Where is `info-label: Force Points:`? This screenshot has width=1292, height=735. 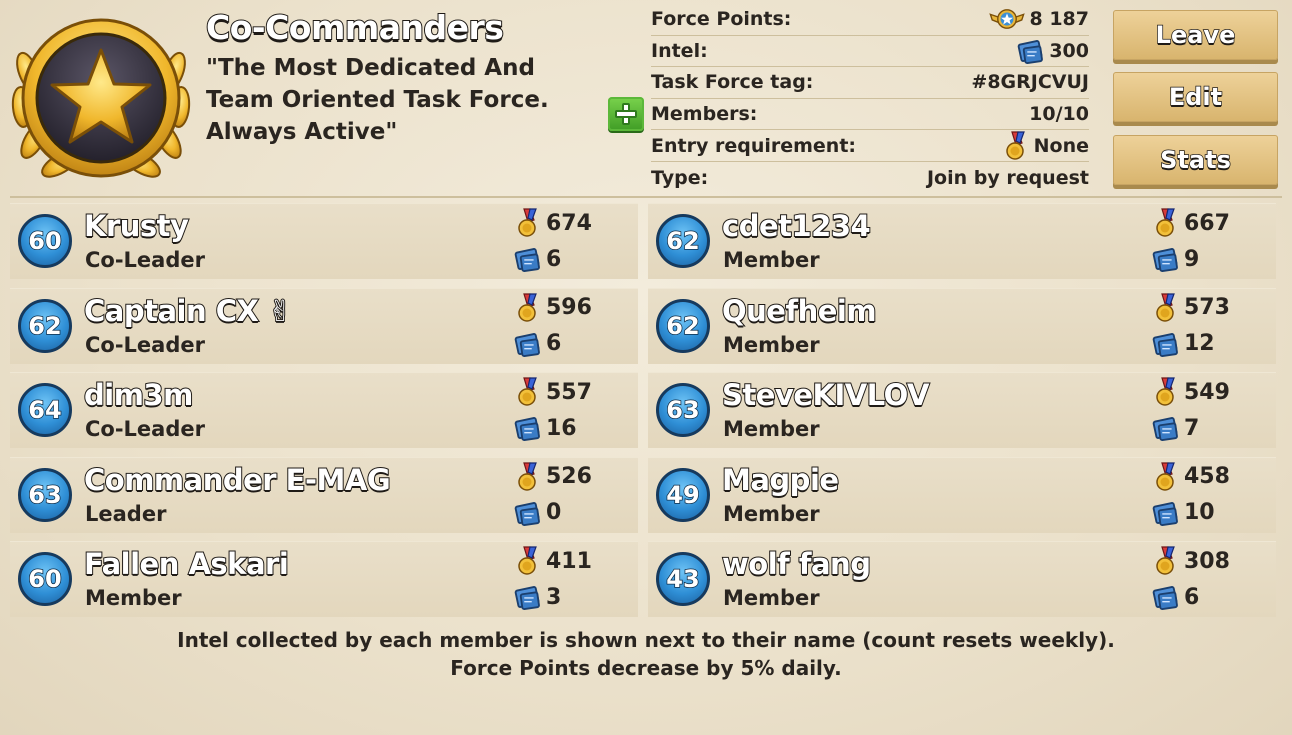
info-label: Force Points: is located at coordinates (721, 19).